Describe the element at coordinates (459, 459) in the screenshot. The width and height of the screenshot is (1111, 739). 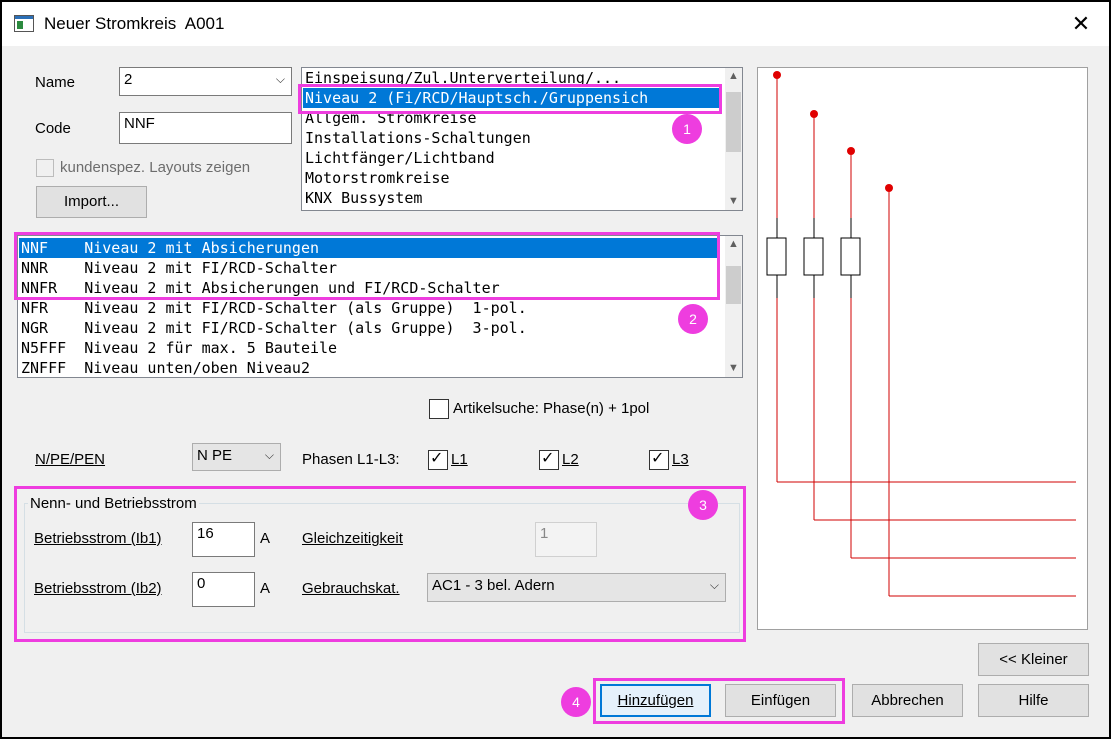
I see `l1-label: L1` at that location.